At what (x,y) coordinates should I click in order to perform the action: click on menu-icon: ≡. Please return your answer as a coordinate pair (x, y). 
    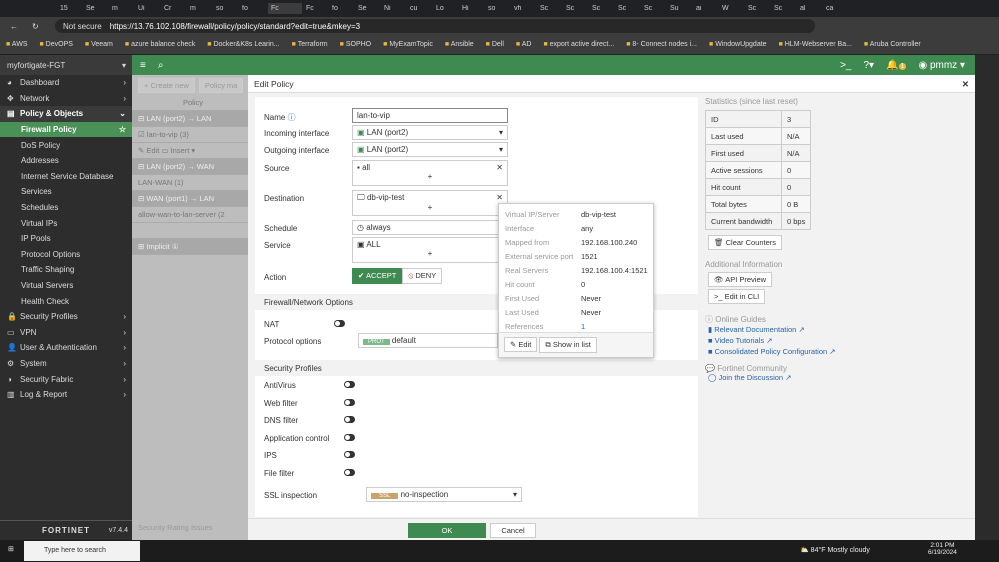
    Looking at the image, I should click on (143, 65).